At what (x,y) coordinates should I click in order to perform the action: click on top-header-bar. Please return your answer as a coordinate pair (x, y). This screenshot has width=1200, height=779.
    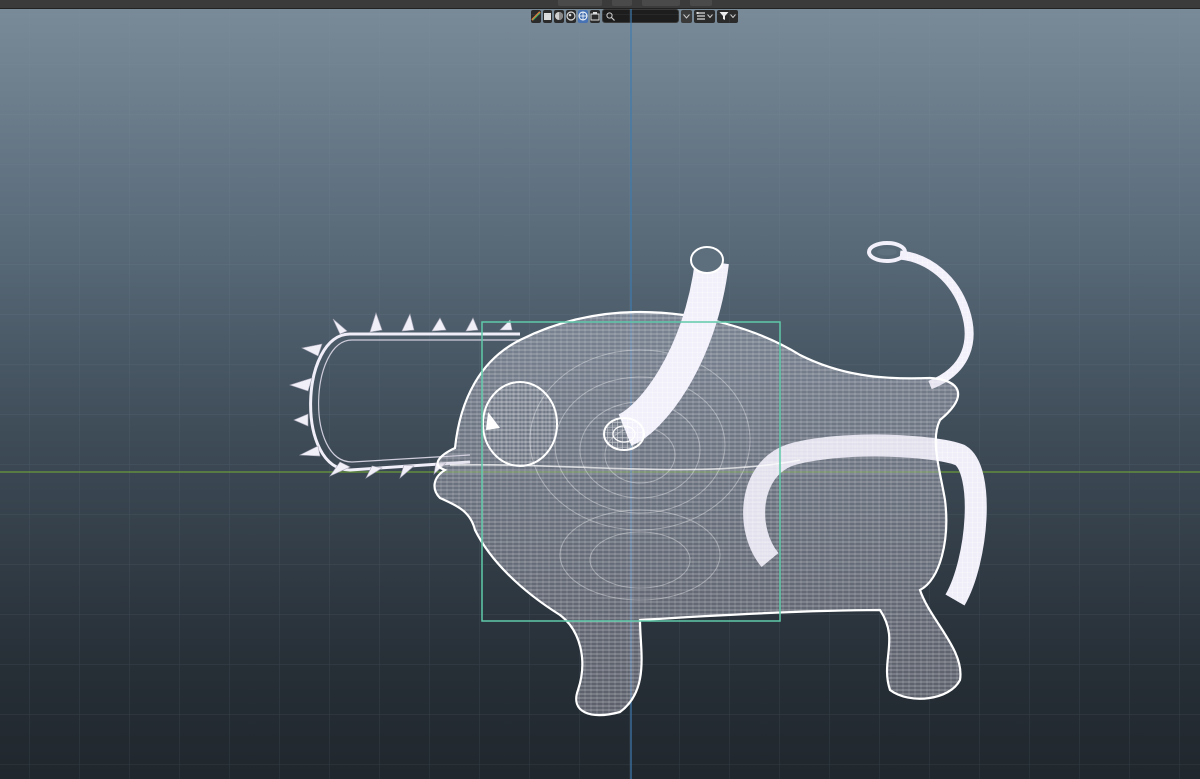
    Looking at the image, I should click on (600, 4).